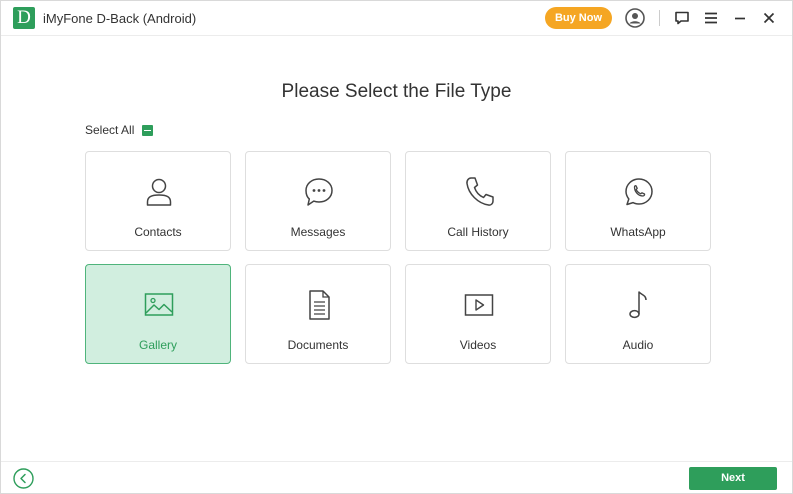 The width and height of the screenshot is (793, 494). Describe the element at coordinates (159, 192) in the screenshot. I see `person-icon` at that location.